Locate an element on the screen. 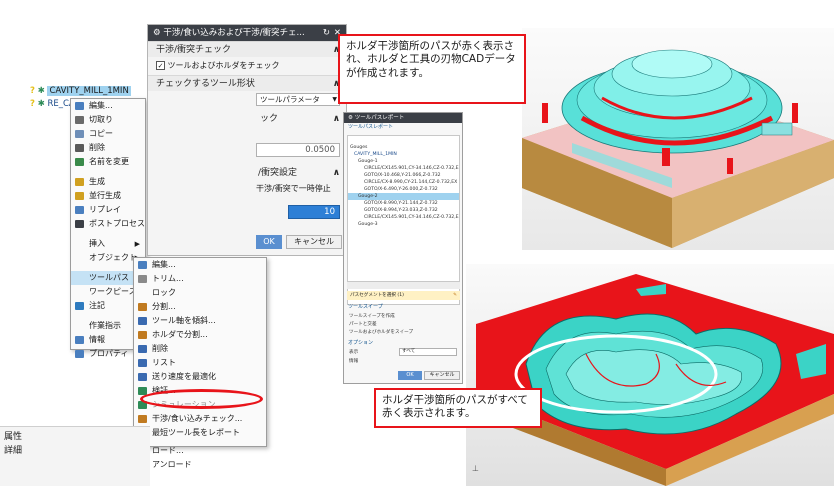 This screenshot has height=486, width=834. report-ok-button: OK is located at coordinates (410, 375).